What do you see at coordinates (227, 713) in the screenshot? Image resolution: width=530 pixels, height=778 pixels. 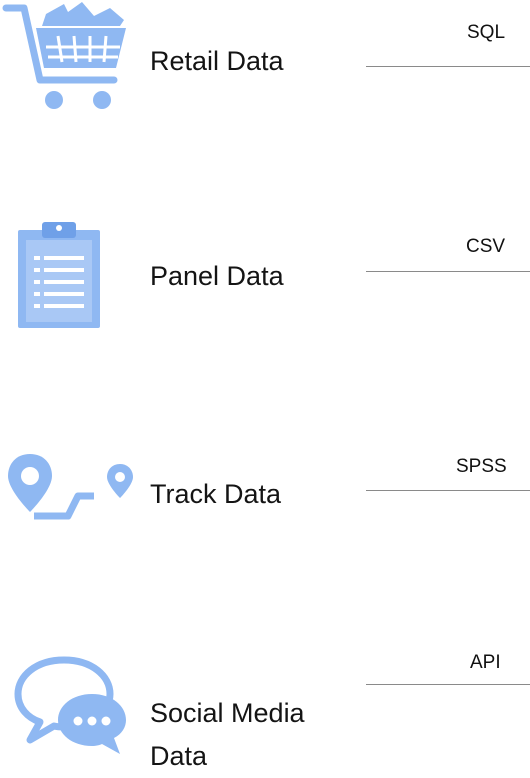 I see `source-label-social-line1: Social Media` at bounding box center [227, 713].